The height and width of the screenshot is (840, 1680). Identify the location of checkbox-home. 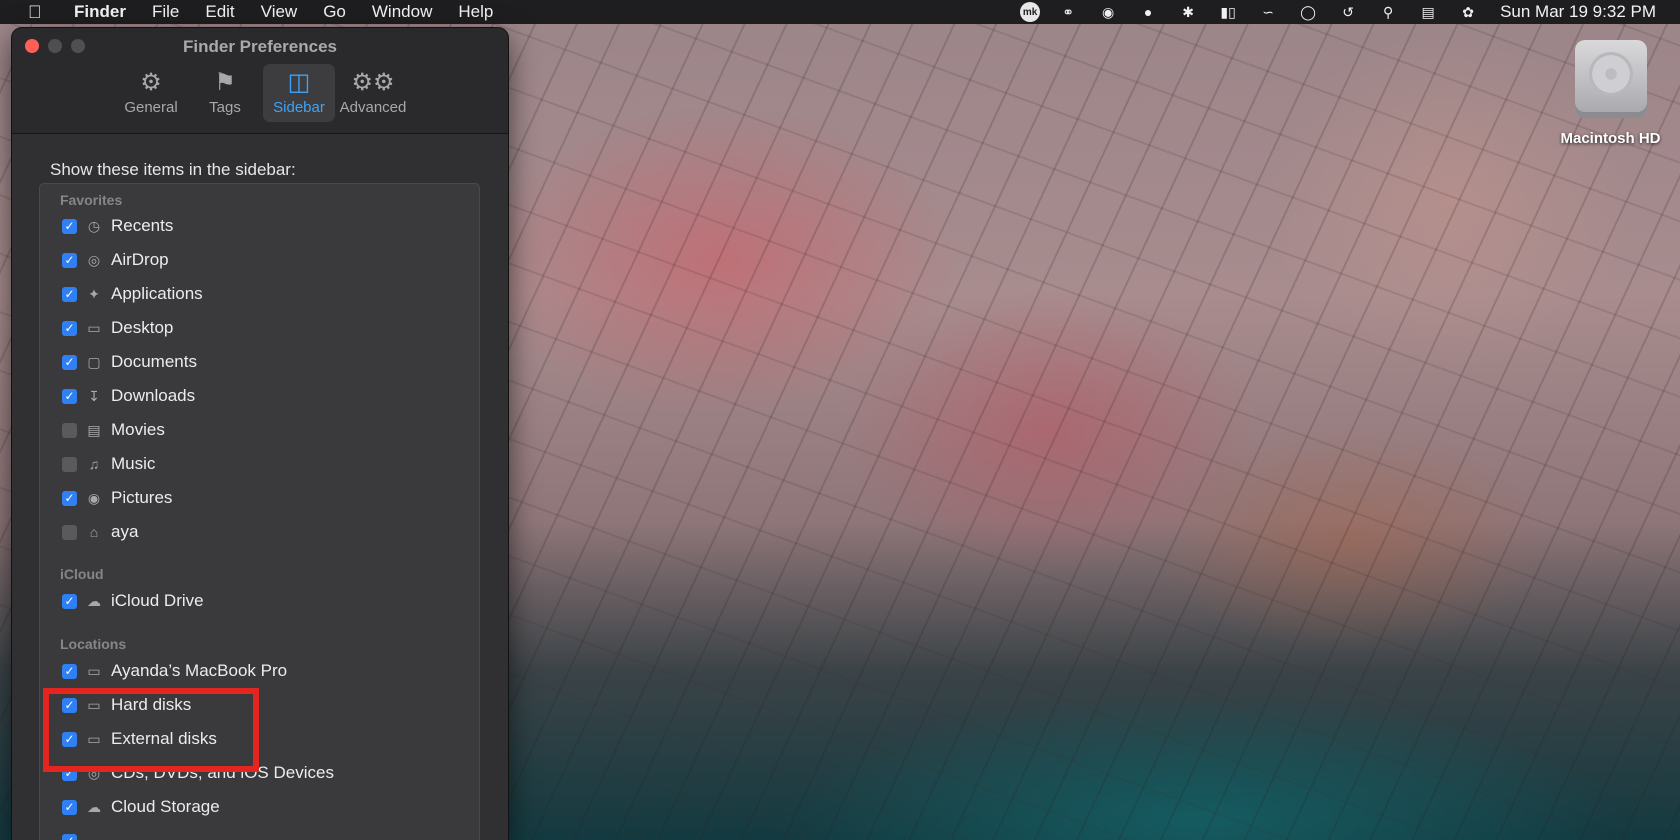
(69, 532).